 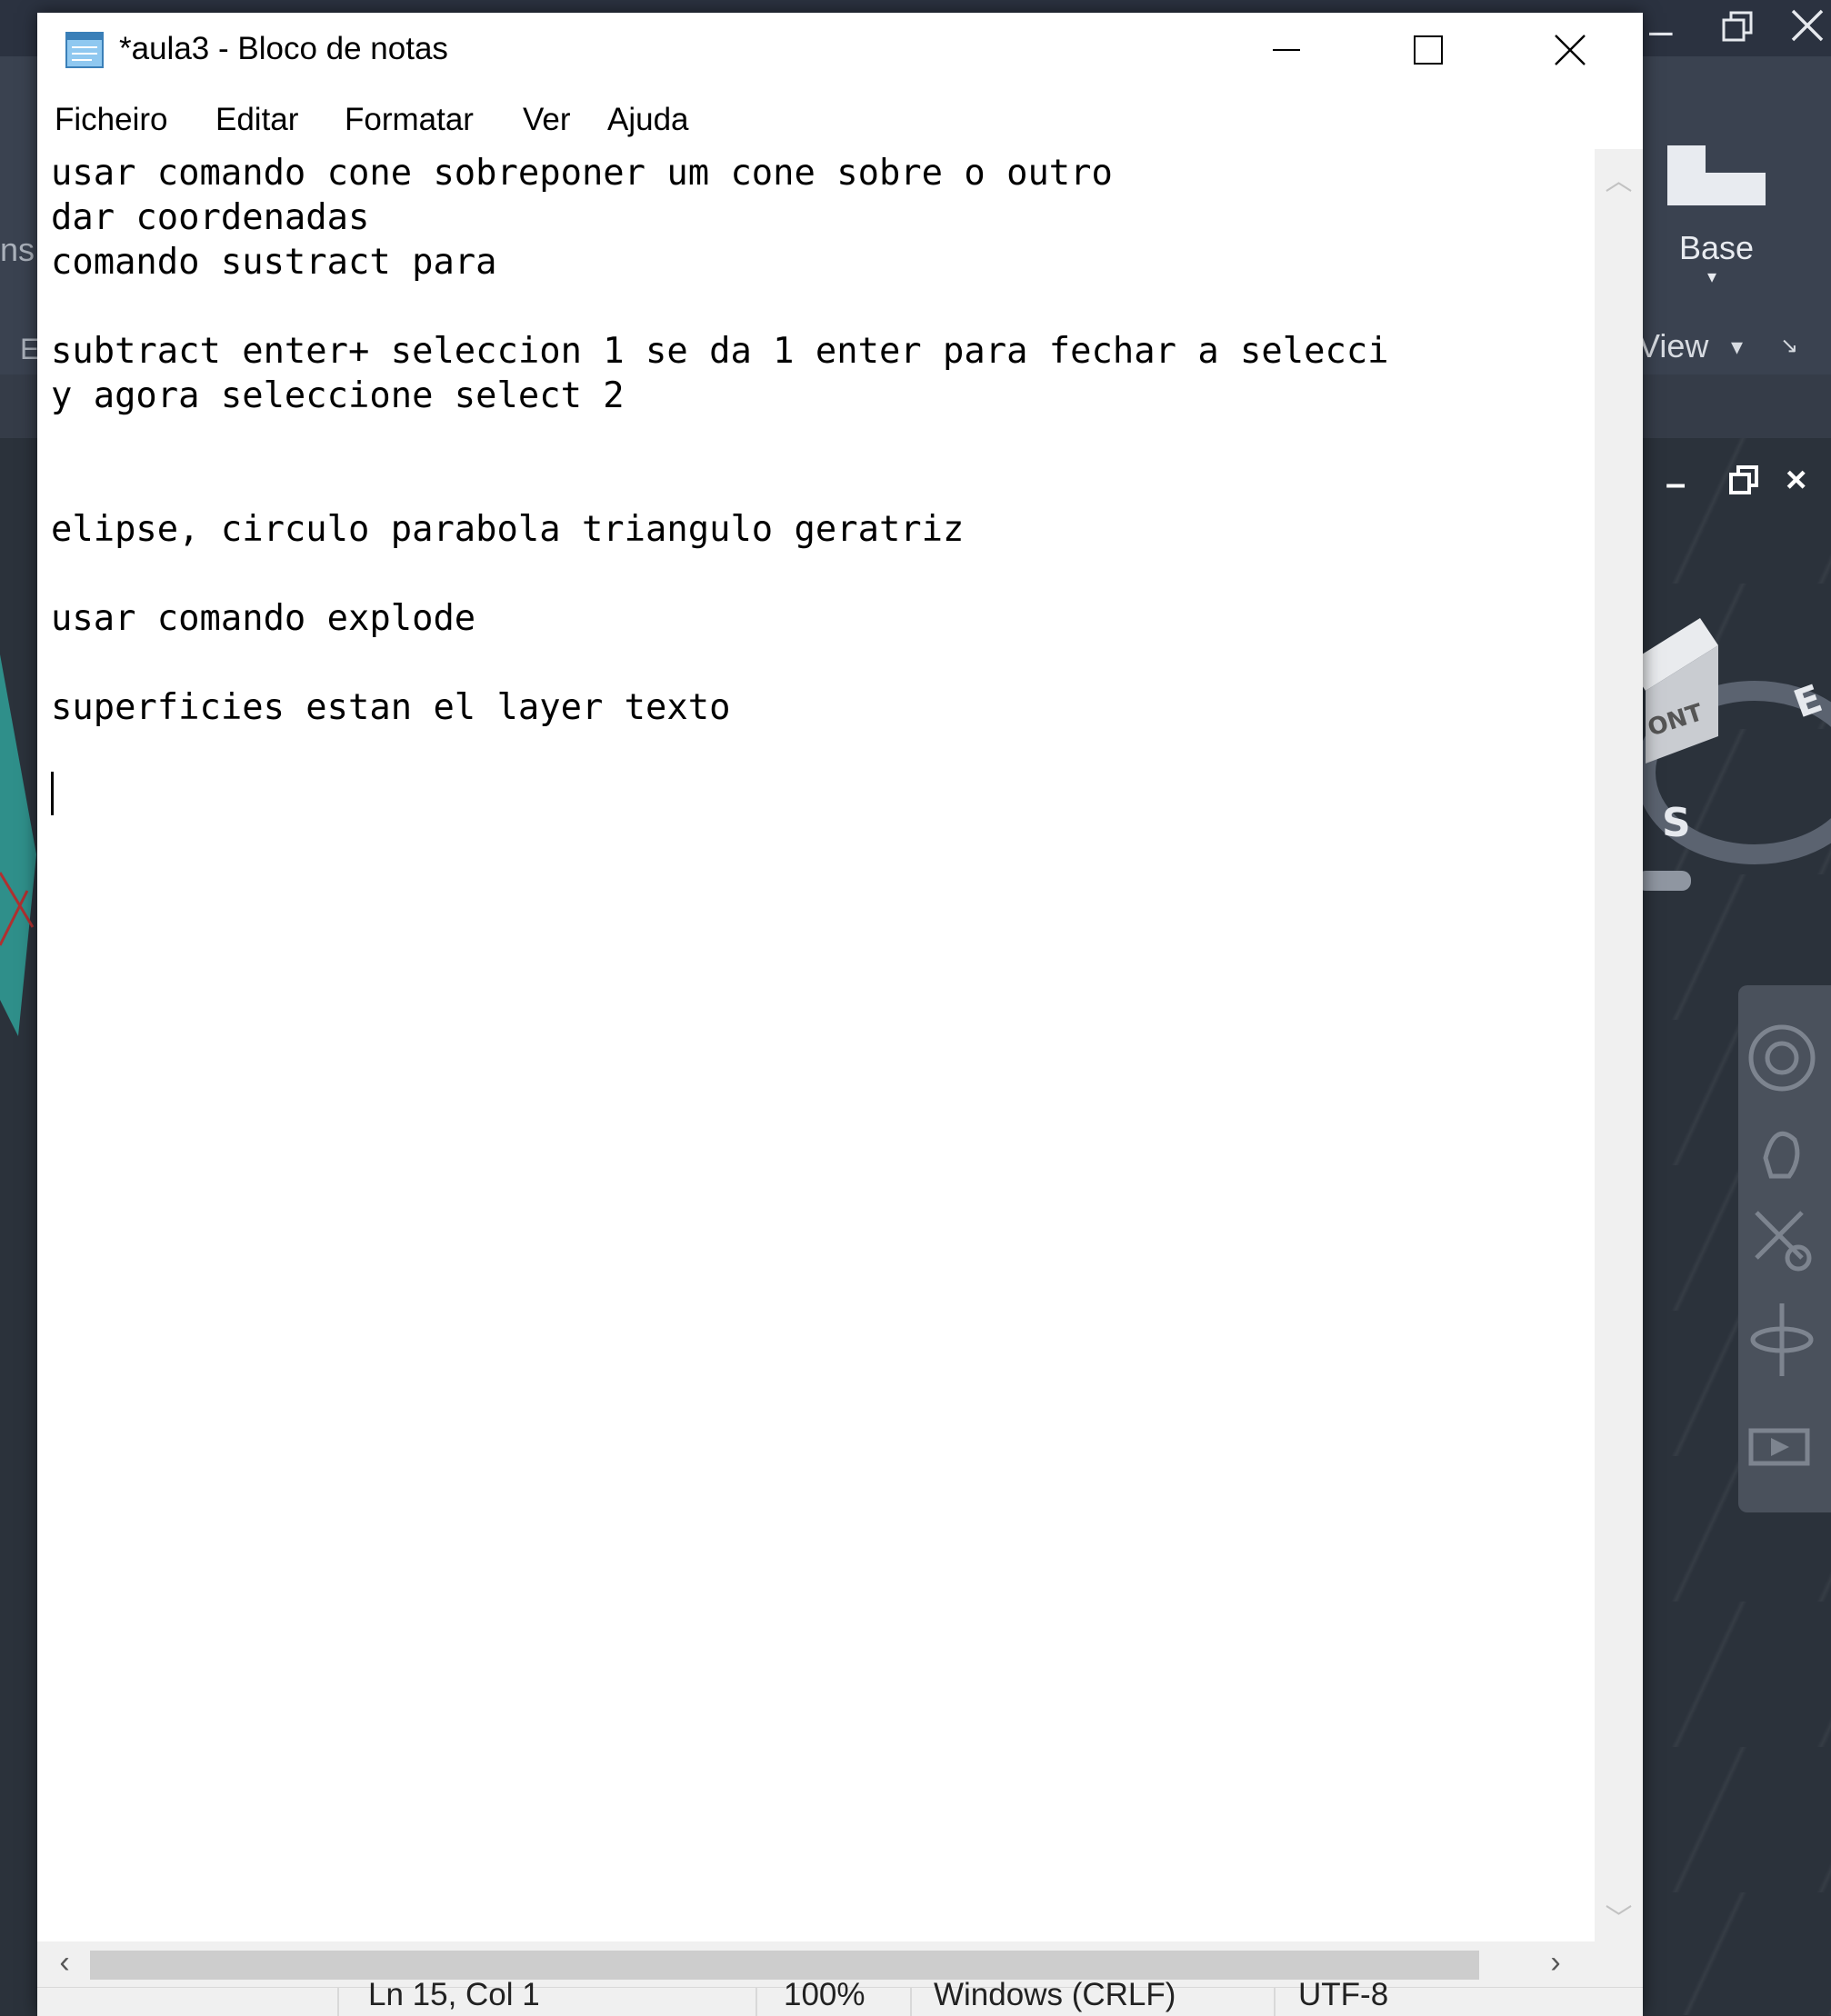 I want to click on cursor-position: Ln 15, Col 1, so click(x=454, y=1994).